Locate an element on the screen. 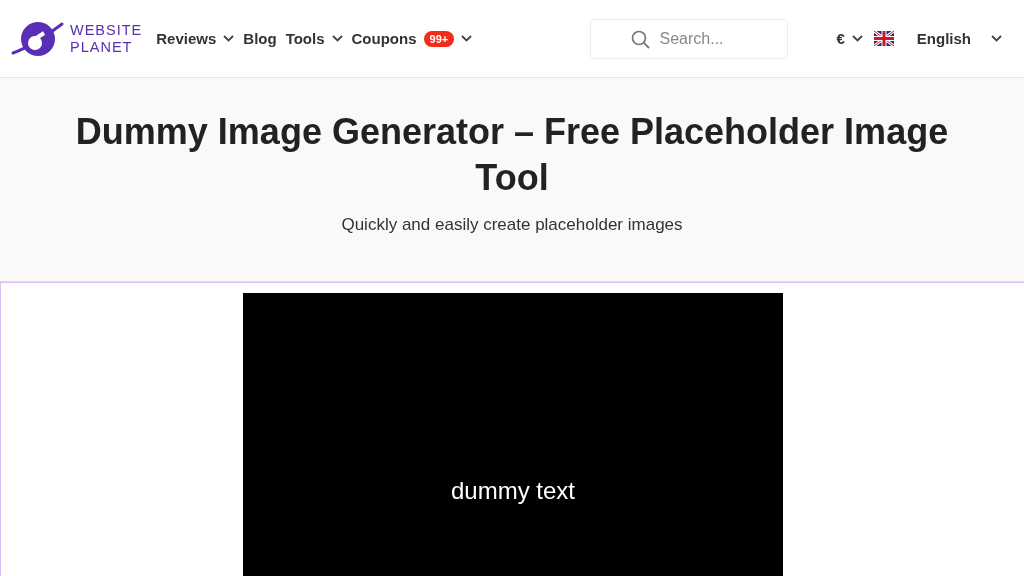 The height and width of the screenshot is (576, 1024). nav-link: Tools is located at coordinates (314, 38).